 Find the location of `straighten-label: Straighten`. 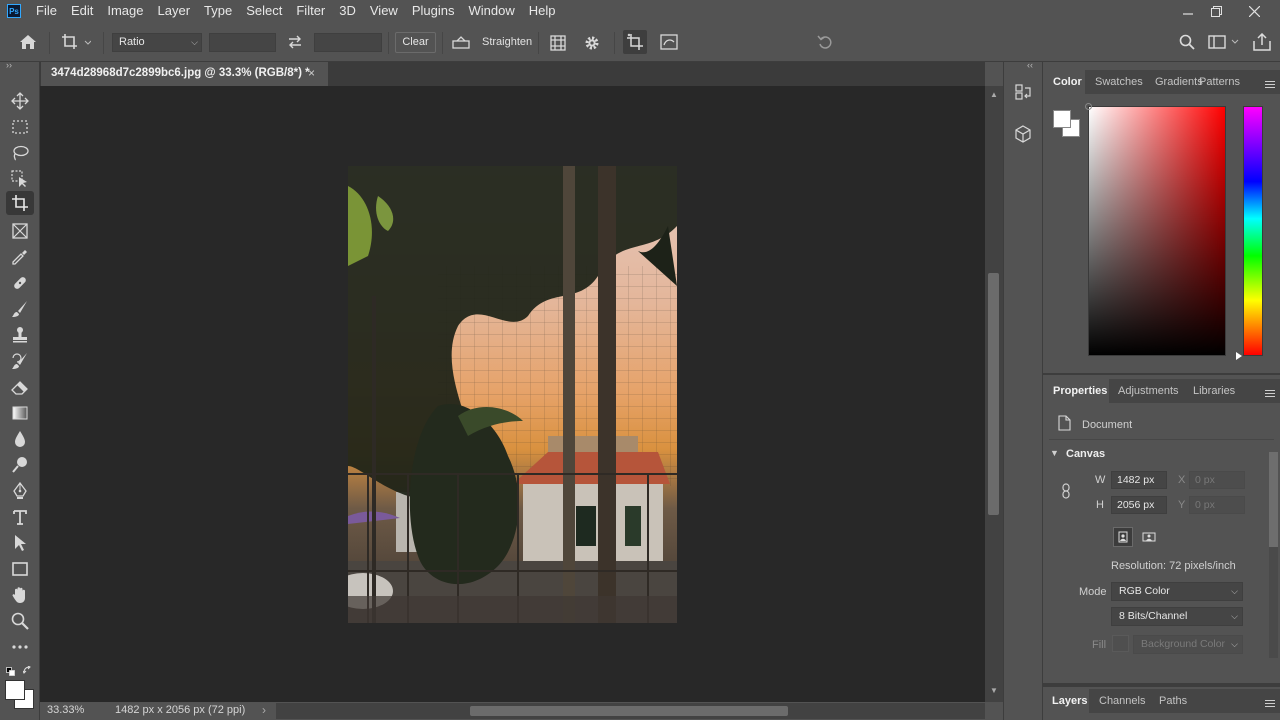

straighten-label: Straighten is located at coordinates (507, 42).